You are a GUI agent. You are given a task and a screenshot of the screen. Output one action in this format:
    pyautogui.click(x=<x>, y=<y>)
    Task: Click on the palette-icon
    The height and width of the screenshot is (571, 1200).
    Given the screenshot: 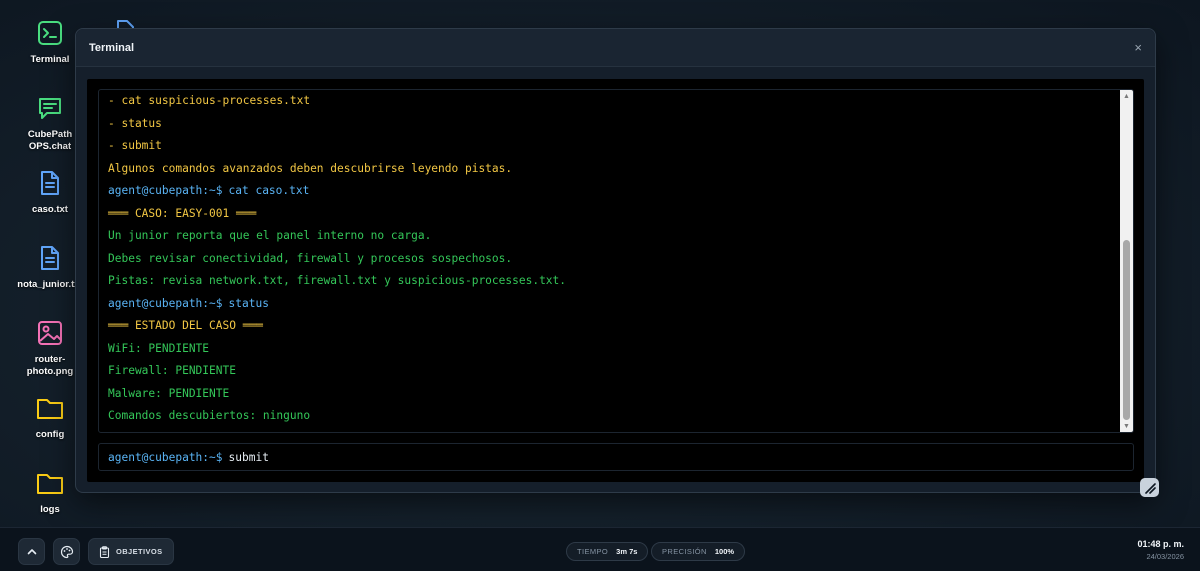 What is the action you would take?
    pyautogui.click(x=66, y=551)
    